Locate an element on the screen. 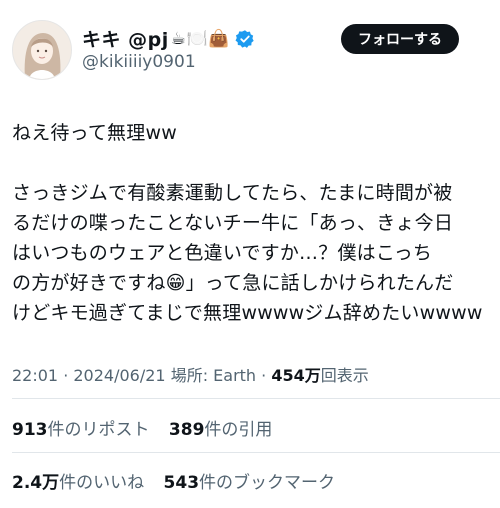 The image size is (500, 508). user-handle: @kikiiiiy0901 is located at coordinates (139, 62).